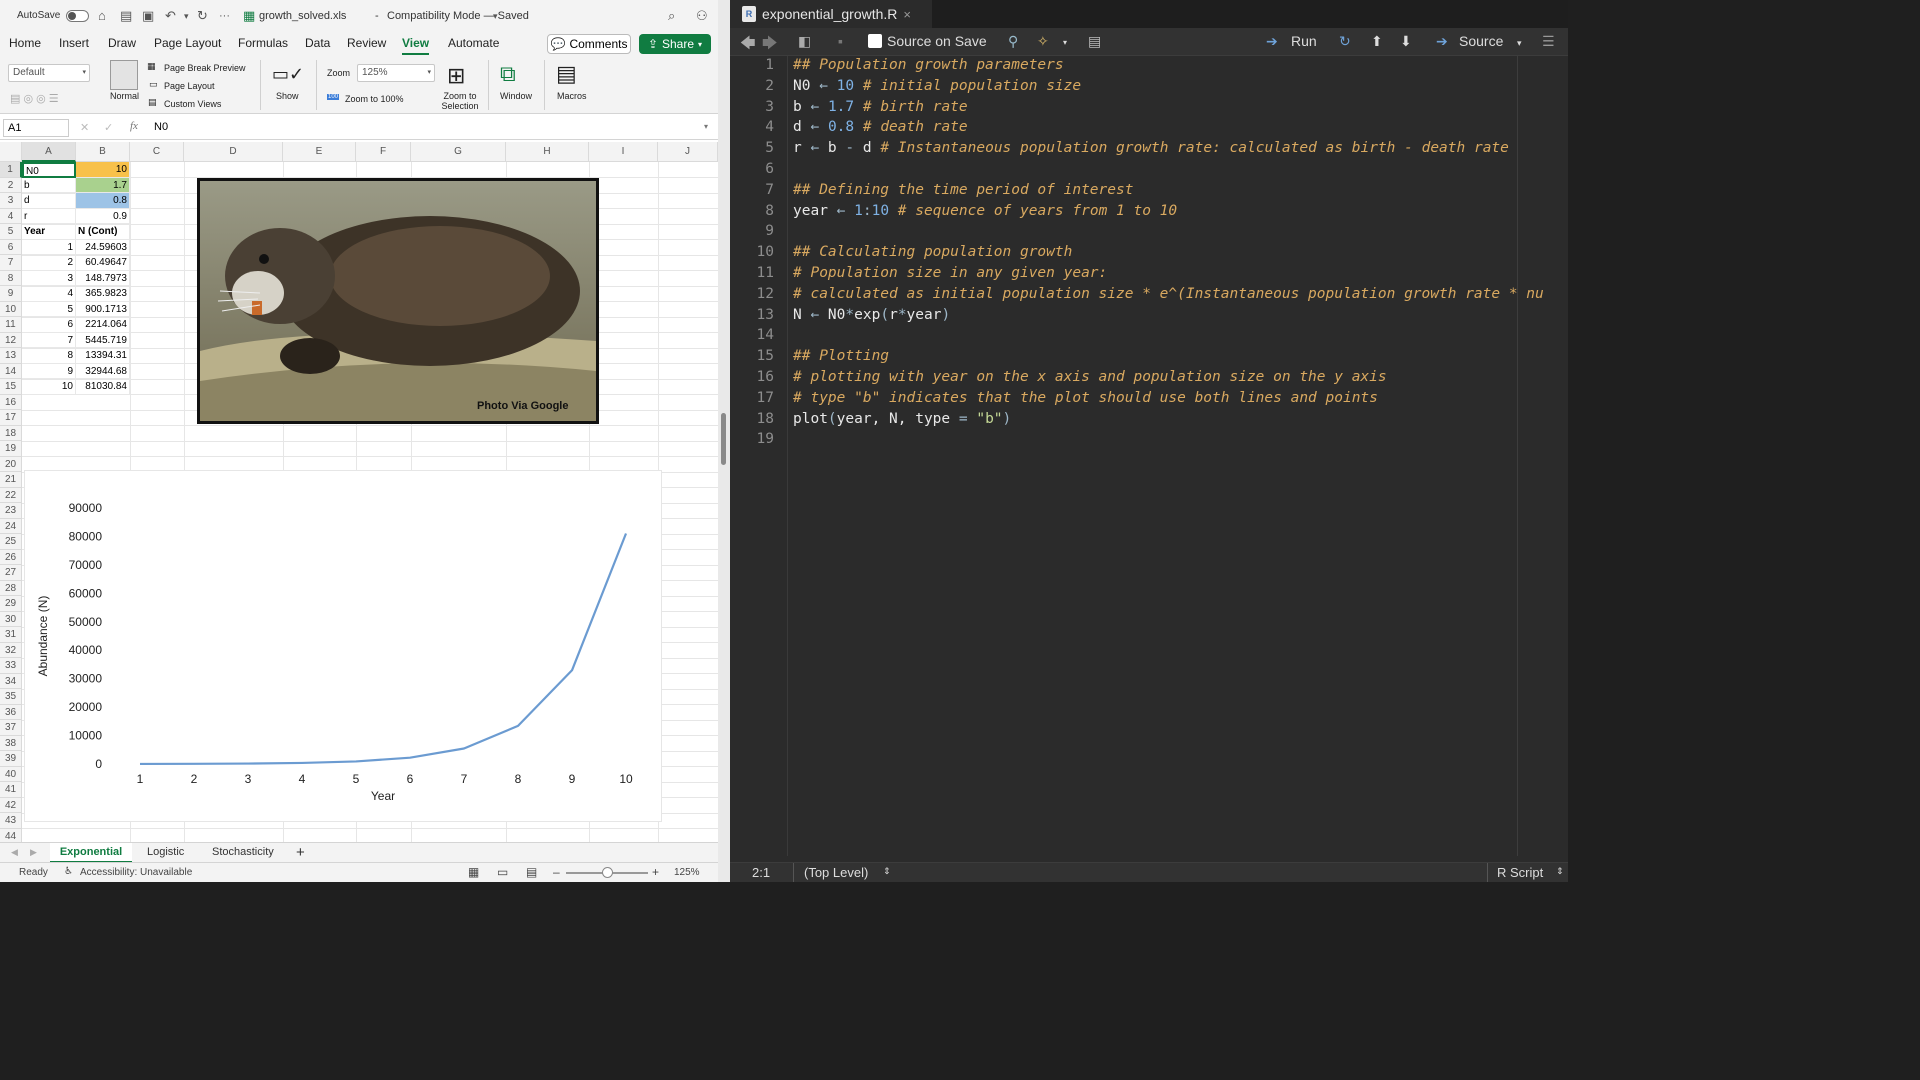  What do you see at coordinates (396, 73) in the screenshot?
I see `zoom-select: 125% ▾` at bounding box center [396, 73].